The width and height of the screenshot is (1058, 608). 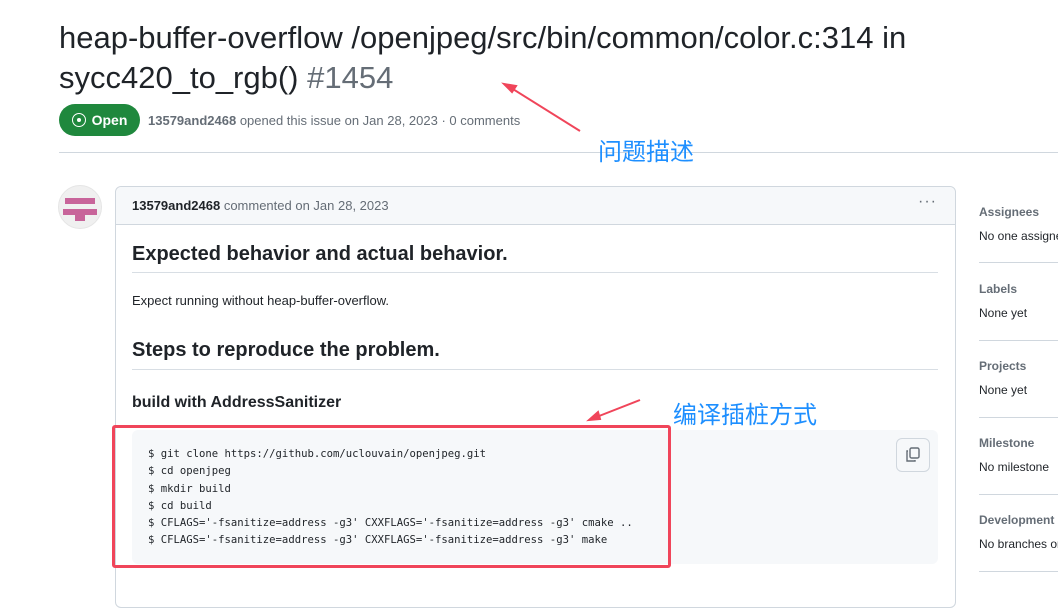 I want to click on annotation-issue-description: 问题描述, so click(x=646, y=152).